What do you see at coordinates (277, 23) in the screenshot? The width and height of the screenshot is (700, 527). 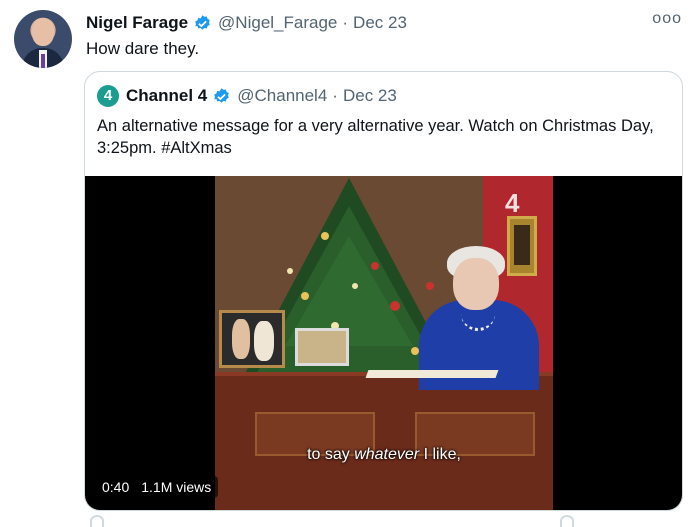 I see `author-handle: @Nigel_Farage` at bounding box center [277, 23].